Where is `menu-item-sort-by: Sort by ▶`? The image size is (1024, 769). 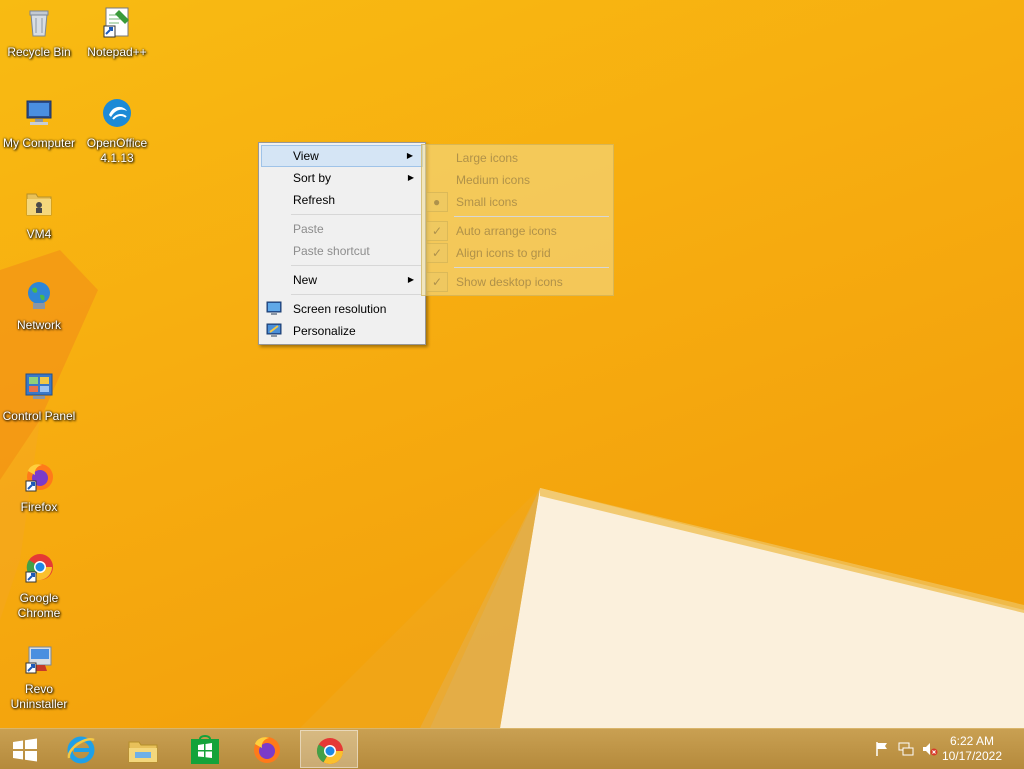
menu-item-sort-by: Sort by ▶ is located at coordinates (342, 178).